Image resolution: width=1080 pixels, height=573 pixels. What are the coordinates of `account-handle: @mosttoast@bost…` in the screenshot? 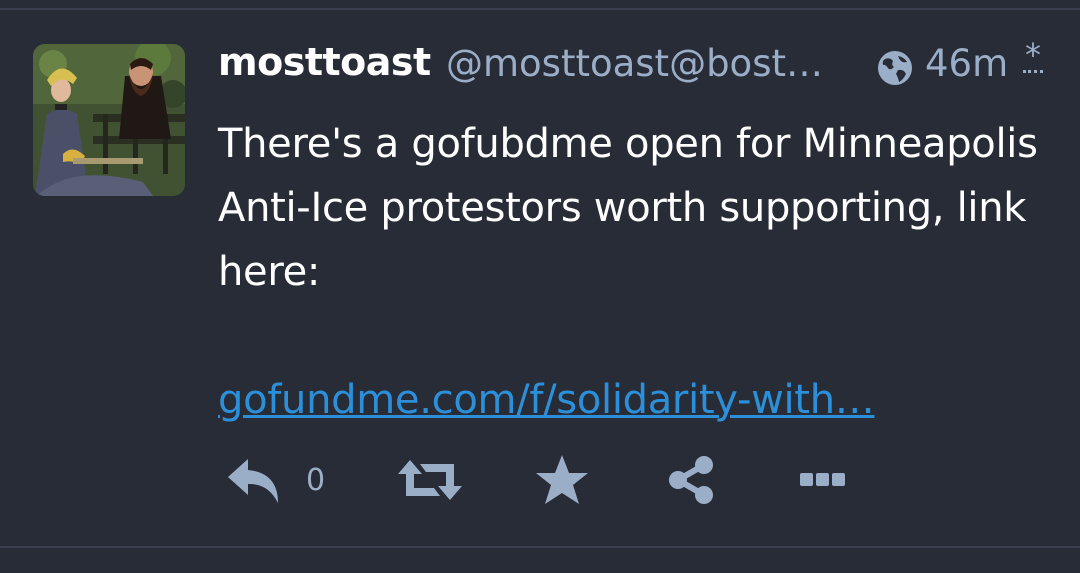 It's located at (634, 63).